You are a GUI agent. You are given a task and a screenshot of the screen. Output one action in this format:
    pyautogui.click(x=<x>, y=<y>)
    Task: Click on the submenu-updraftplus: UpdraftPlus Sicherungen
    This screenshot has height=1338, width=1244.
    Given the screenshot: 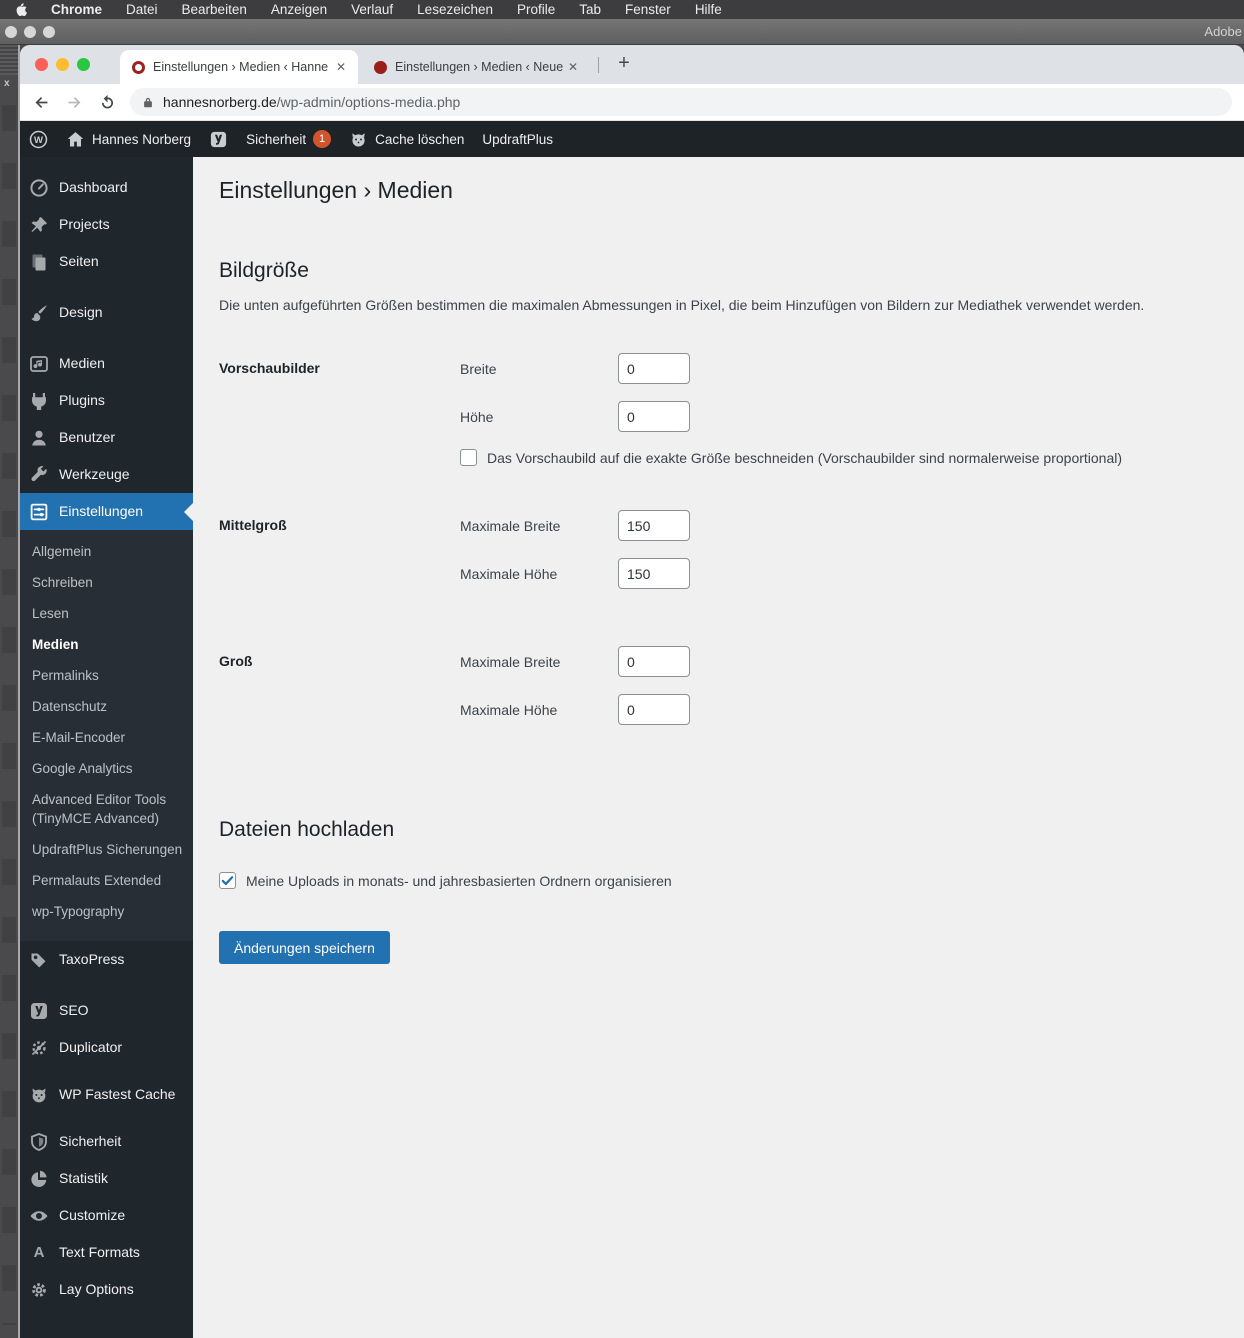 What is the action you would take?
    pyautogui.click(x=106, y=849)
    